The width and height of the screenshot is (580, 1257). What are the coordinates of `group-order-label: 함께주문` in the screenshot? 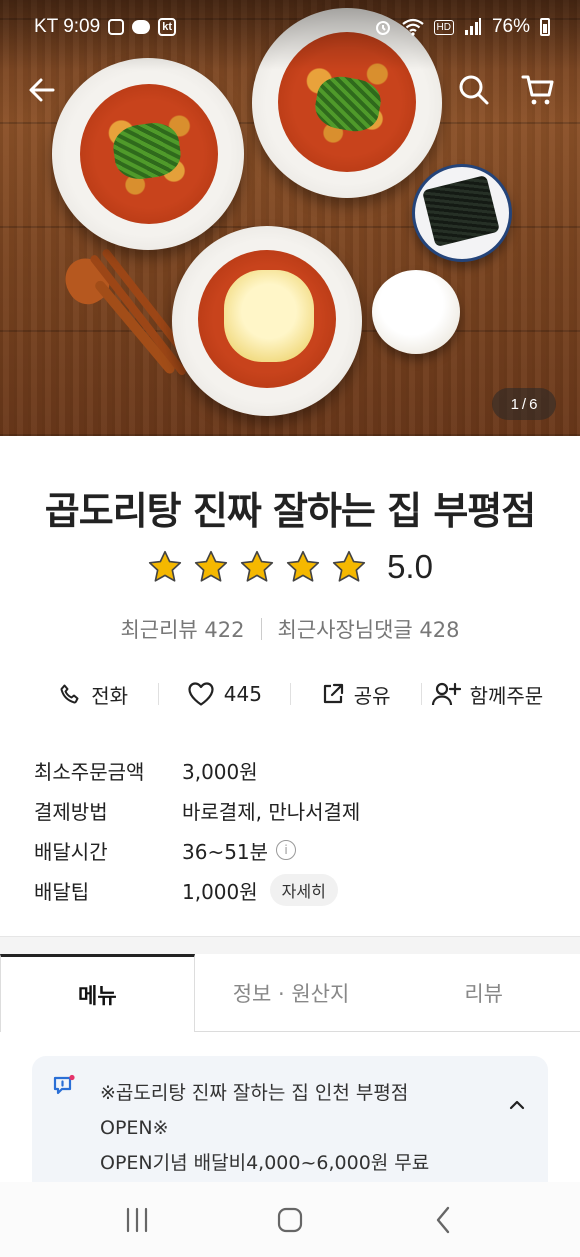 It's located at (506, 695).